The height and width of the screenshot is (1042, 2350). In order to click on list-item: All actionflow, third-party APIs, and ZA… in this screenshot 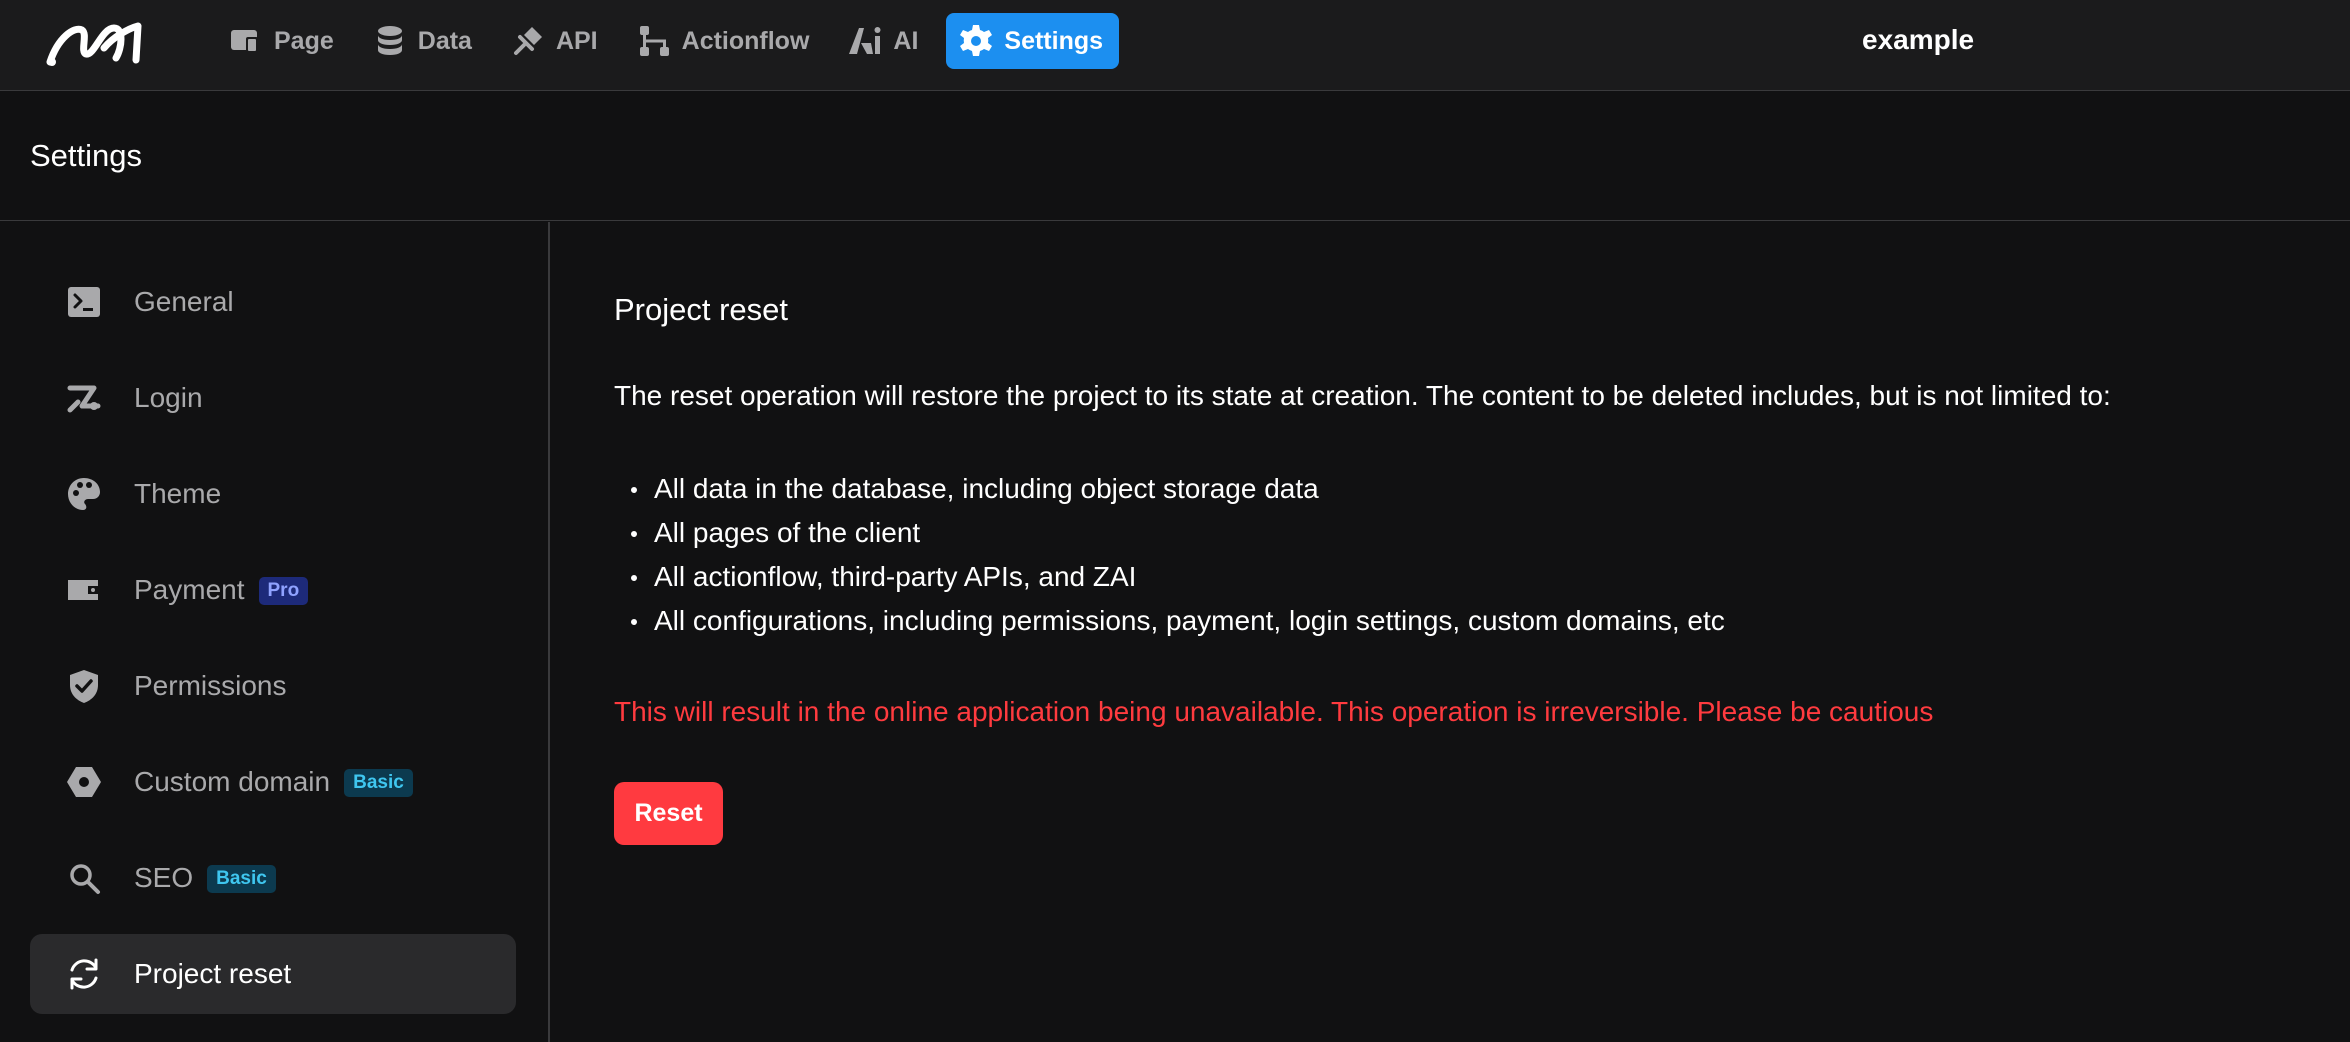, I will do `click(1169, 577)`.